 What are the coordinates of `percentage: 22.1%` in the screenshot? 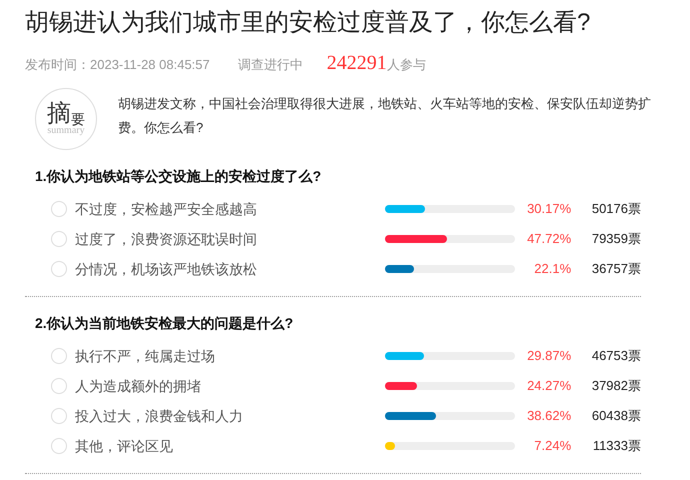 It's located at (552, 269).